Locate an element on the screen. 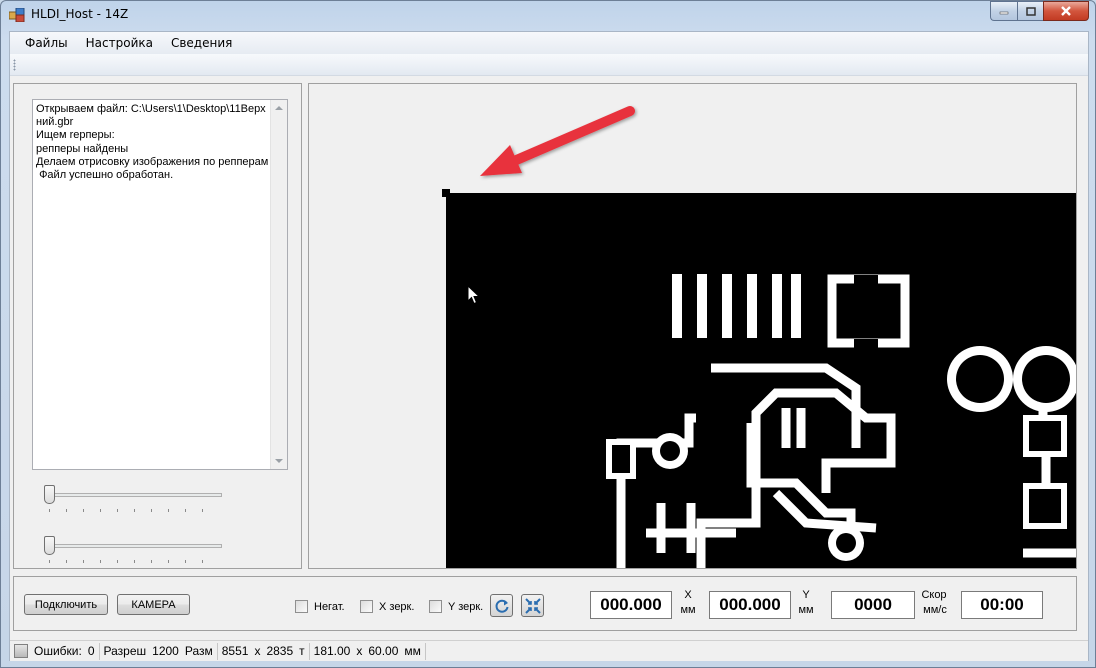  toolstrip is located at coordinates (549, 65).